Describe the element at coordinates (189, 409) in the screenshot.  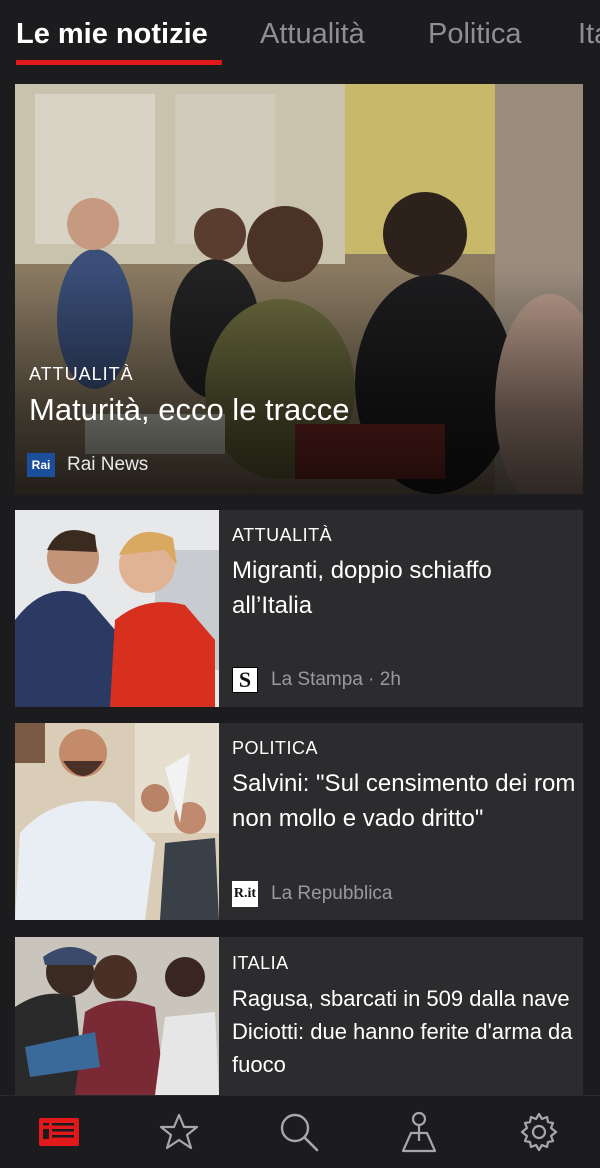
I see `featured-title: Maturità, ecco le tracce` at that location.